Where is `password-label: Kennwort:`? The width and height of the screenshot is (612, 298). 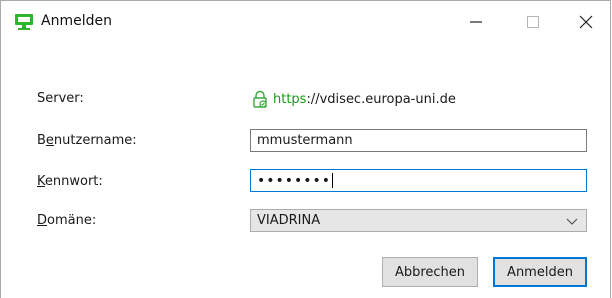 password-label: Kennwort: is located at coordinates (70, 181).